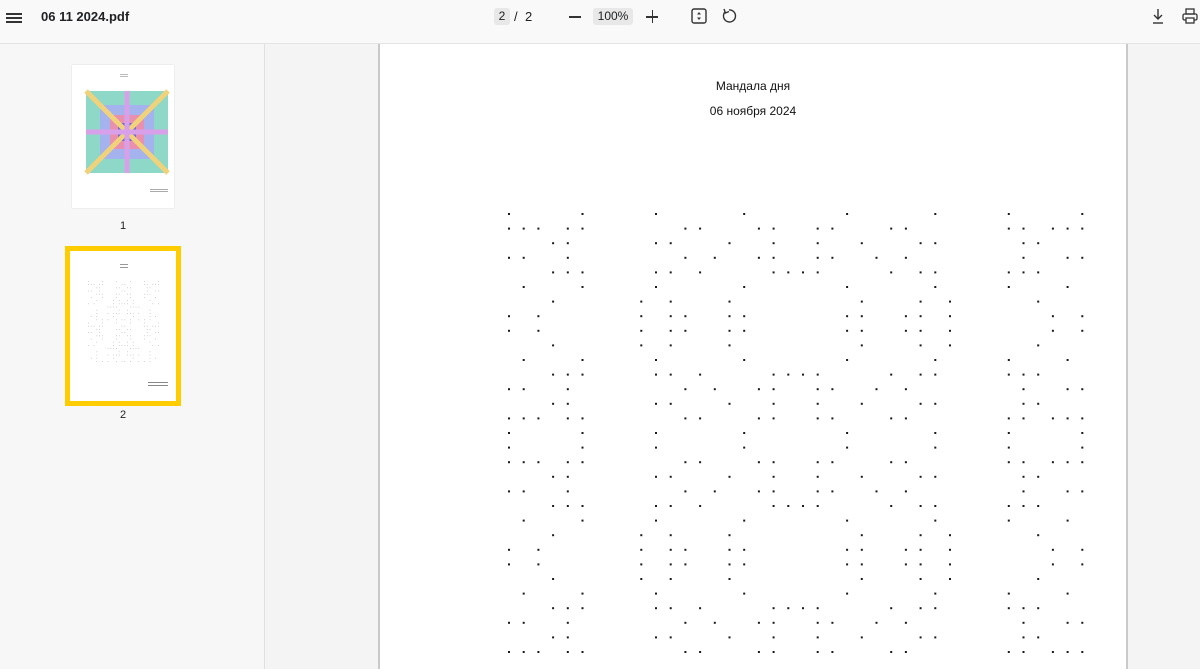  I want to click on zoom-in-button, so click(652, 16).